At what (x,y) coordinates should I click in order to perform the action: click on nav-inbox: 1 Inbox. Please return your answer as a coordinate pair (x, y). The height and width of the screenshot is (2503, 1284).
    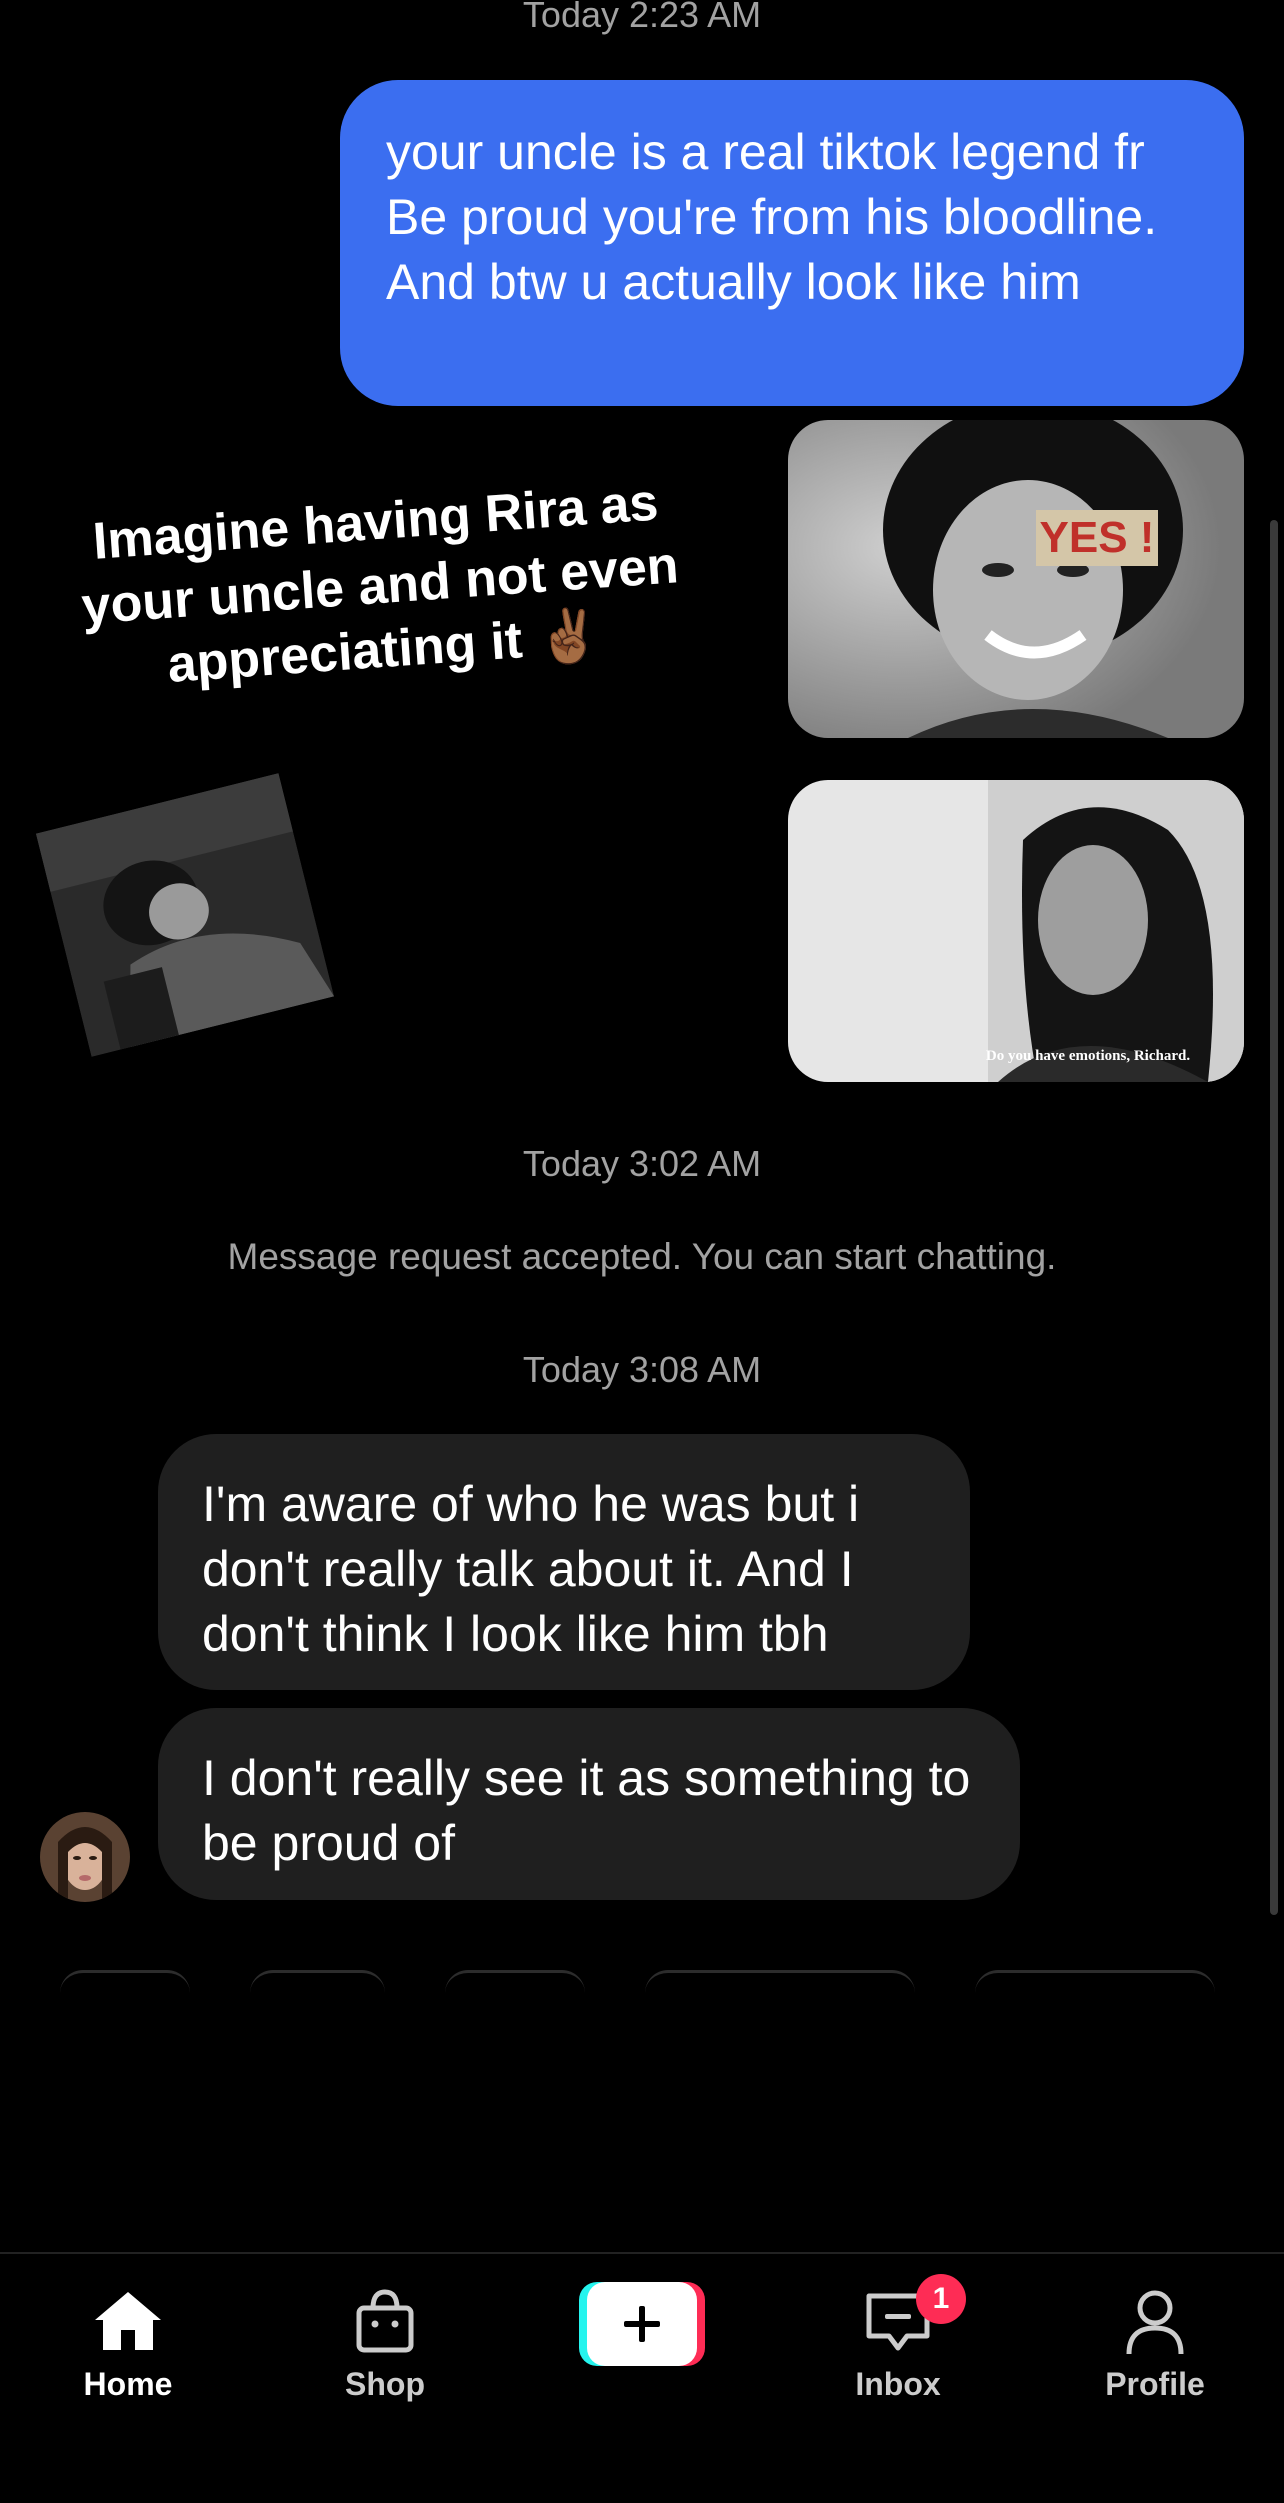
    Looking at the image, I should click on (898, 2338).